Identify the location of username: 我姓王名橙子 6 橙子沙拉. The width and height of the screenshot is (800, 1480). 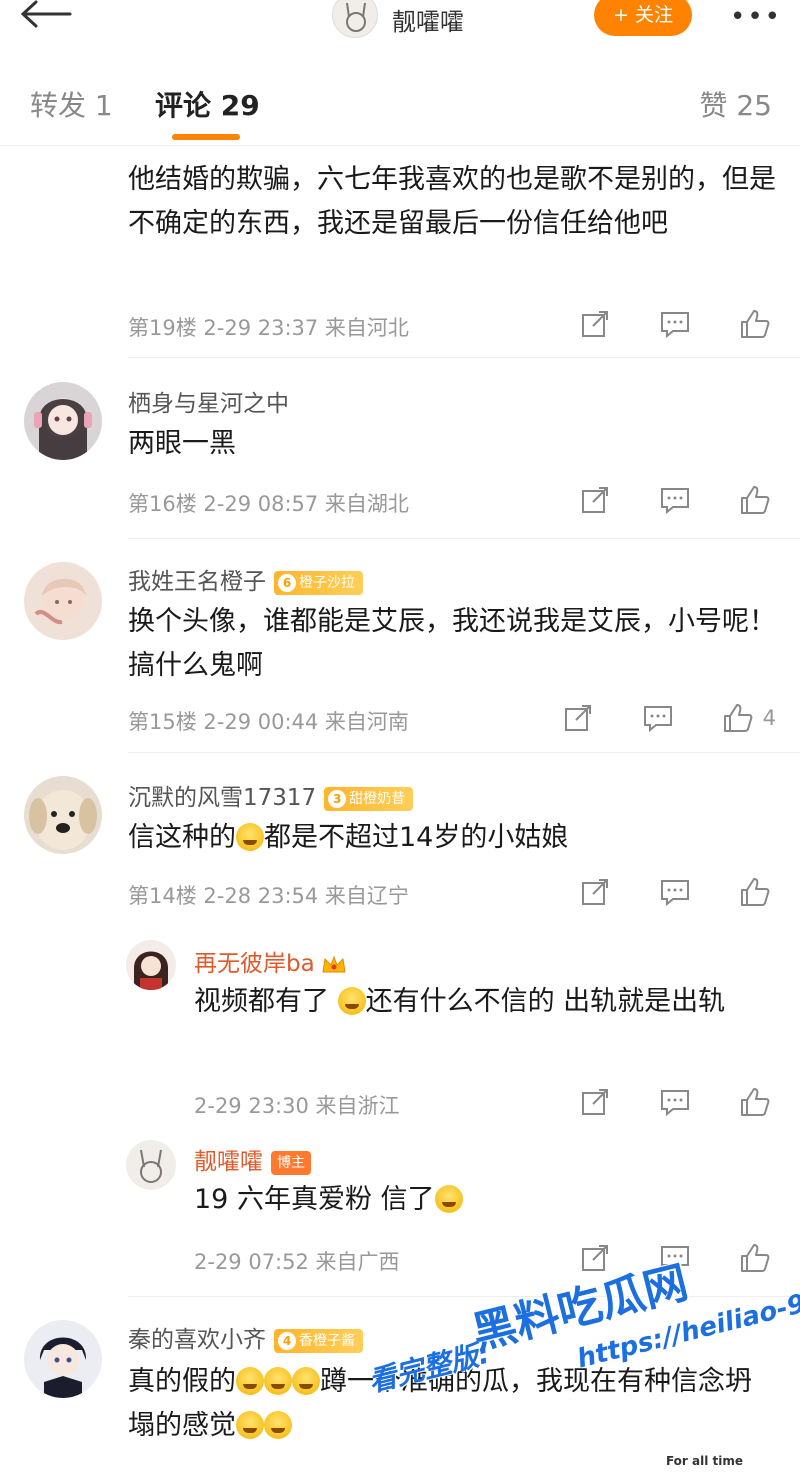
(245, 579).